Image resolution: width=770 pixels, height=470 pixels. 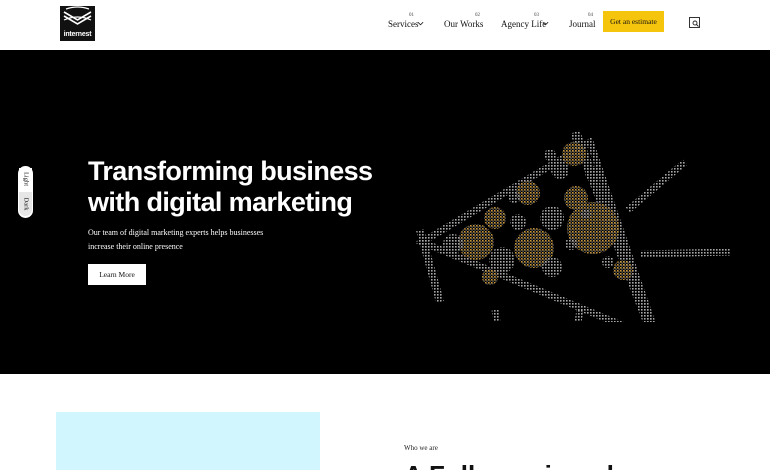 I want to click on nav-label: Journal, so click(x=582, y=24).